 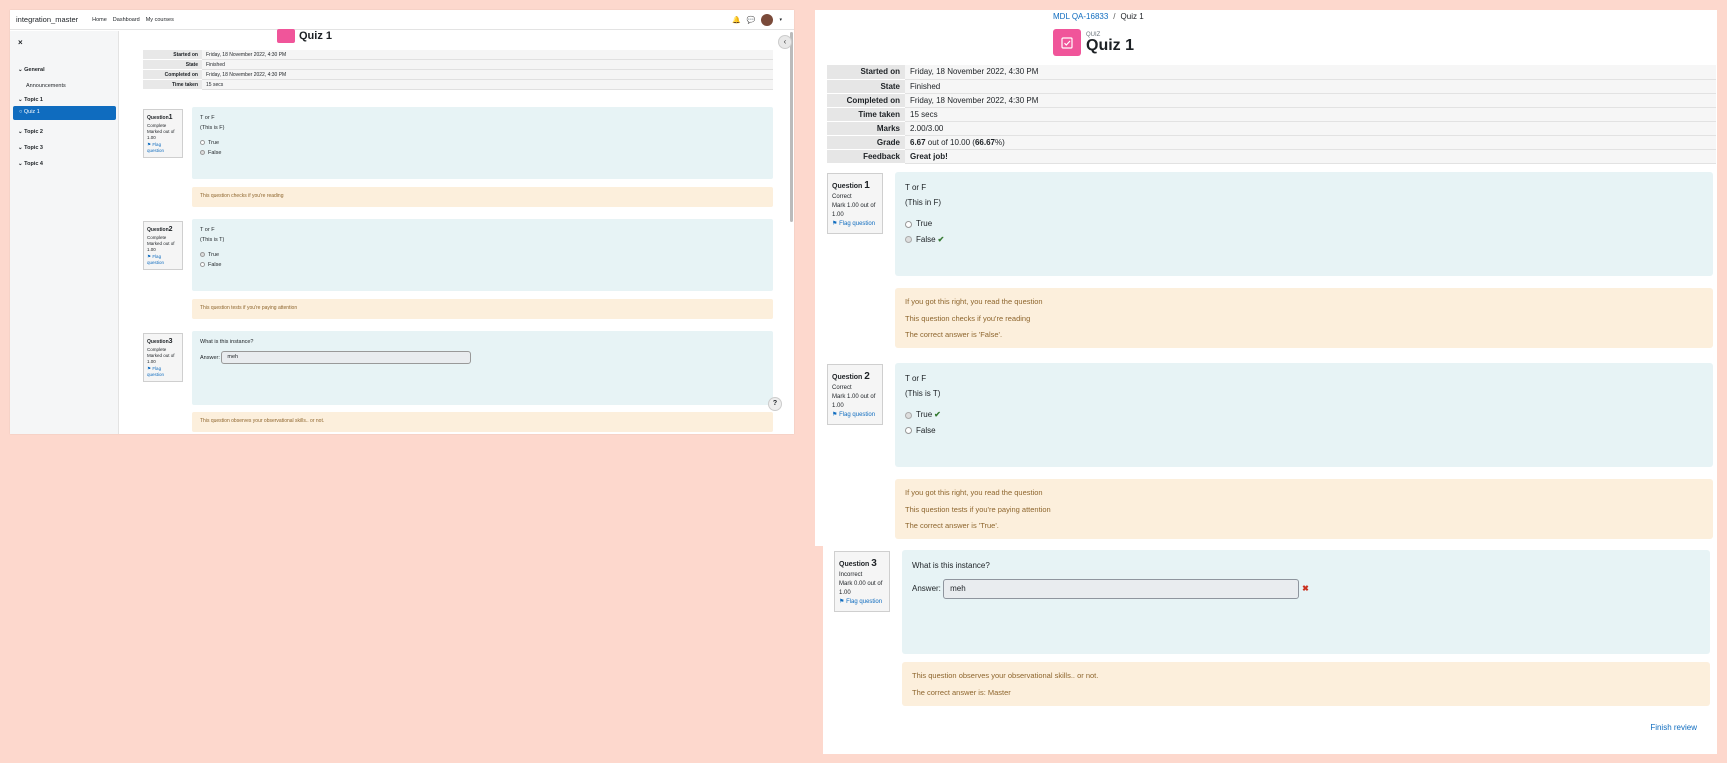 I want to click on nav-link-dashboard: Dashboard, so click(x=126, y=20).